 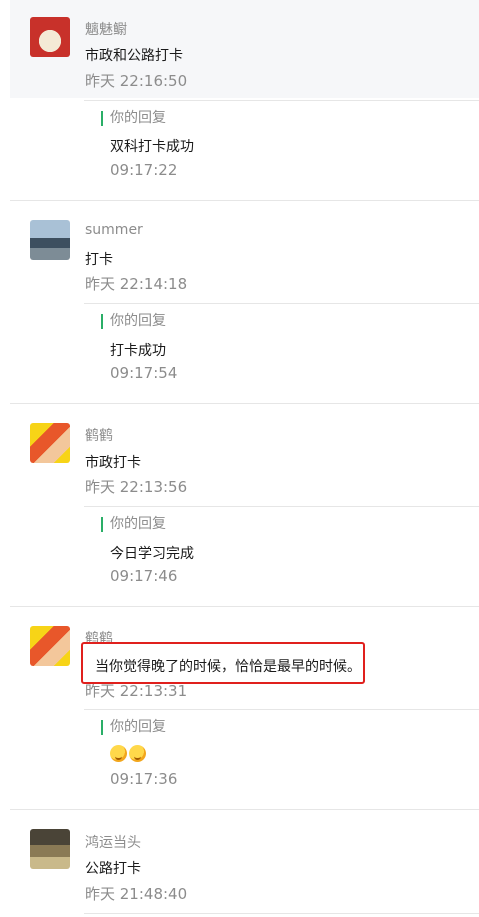 What do you see at coordinates (144, 373) in the screenshot?
I see `reply-time: 09:17:54` at bounding box center [144, 373].